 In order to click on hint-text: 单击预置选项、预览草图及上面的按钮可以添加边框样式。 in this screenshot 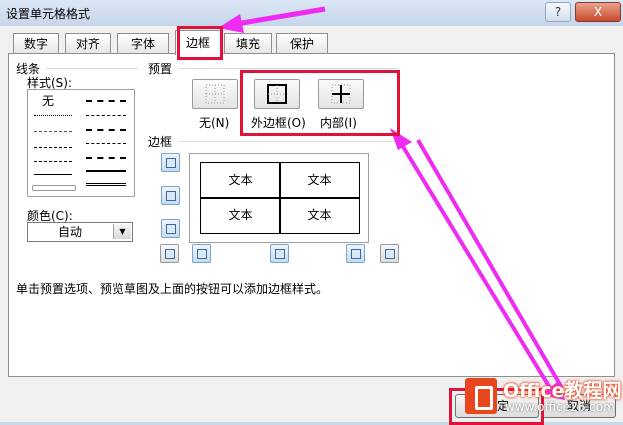, I will do `click(172, 289)`.